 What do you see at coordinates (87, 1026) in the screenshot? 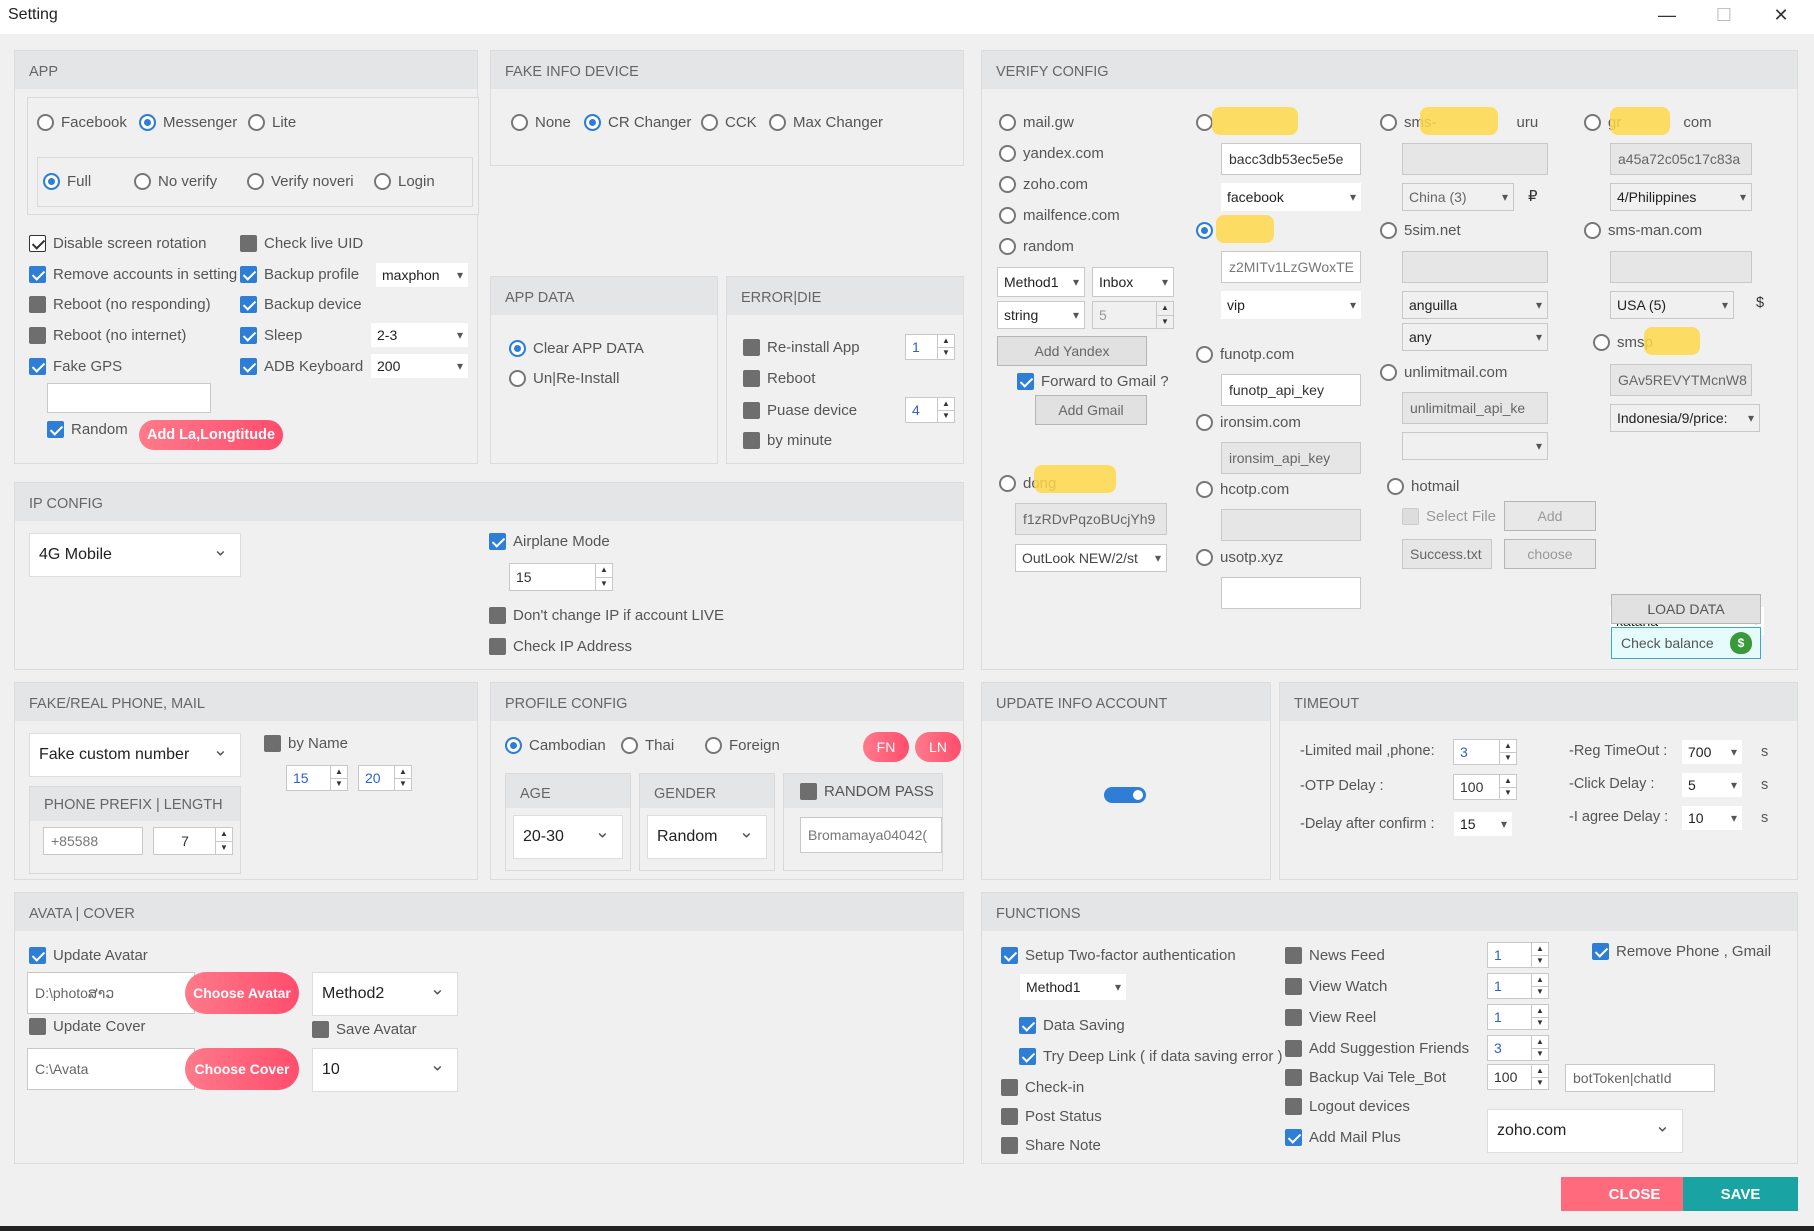
I see `update-cover-checkbox: Update Cover` at bounding box center [87, 1026].